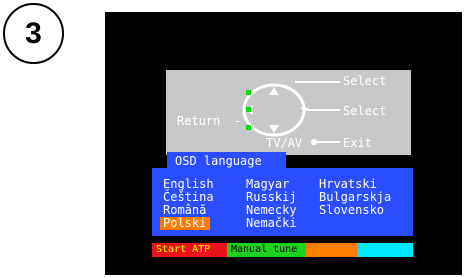 The image size is (464, 277). Describe the element at coordinates (274, 91) in the screenshot. I see `arrow-up-icon` at that location.